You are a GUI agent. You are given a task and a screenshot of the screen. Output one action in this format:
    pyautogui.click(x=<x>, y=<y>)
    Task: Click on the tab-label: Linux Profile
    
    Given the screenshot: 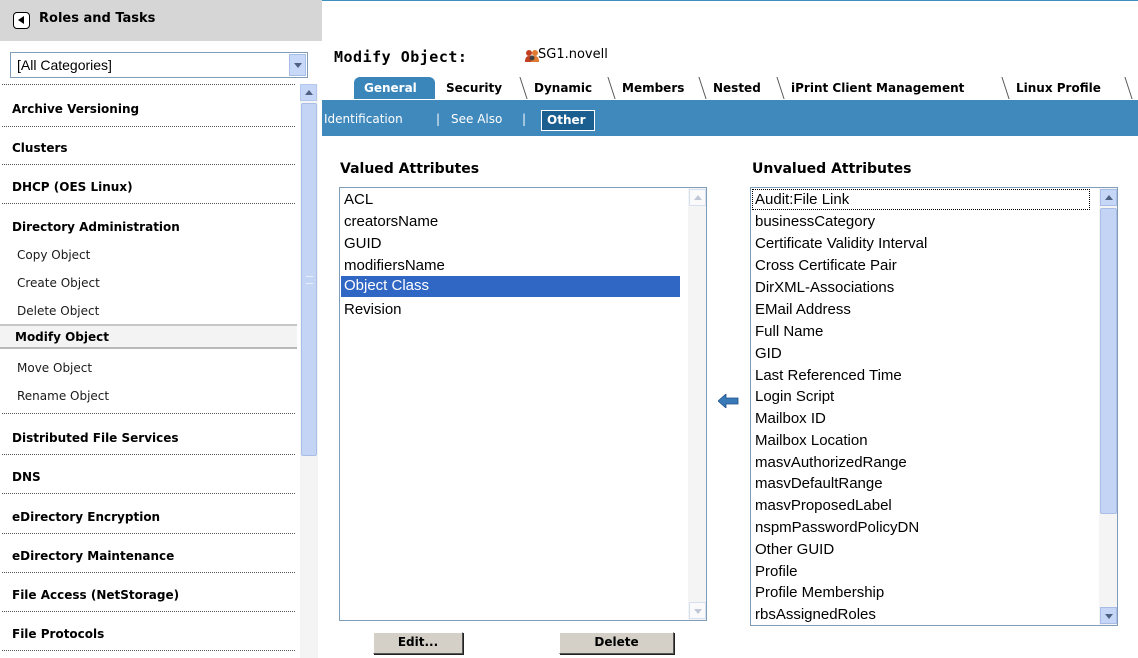 What is the action you would take?
    pyautogui.click(x=1058, y=88)
    